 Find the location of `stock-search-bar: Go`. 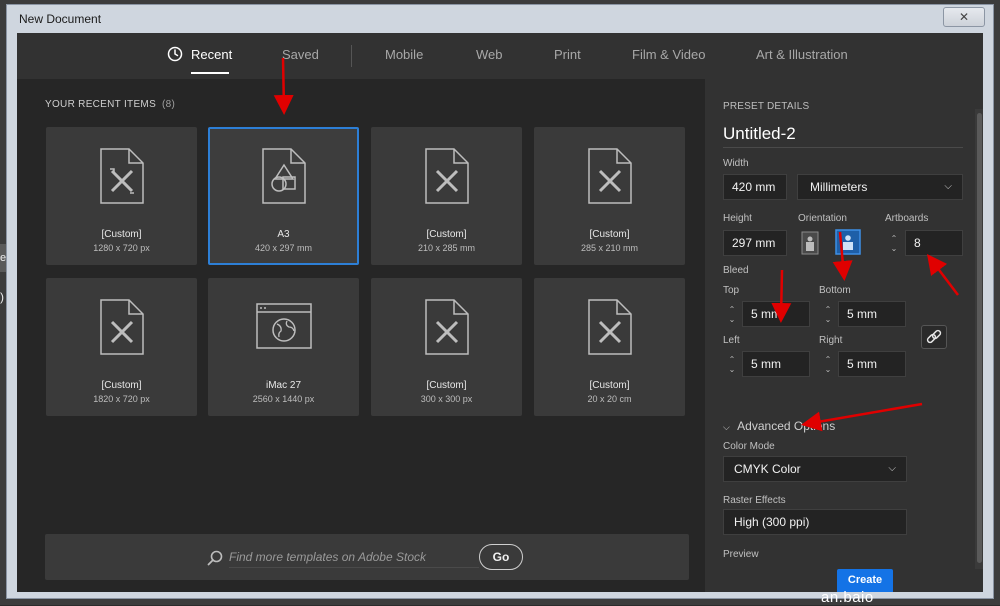

stock-search-bar: Go is located at coordinates (367, 557).